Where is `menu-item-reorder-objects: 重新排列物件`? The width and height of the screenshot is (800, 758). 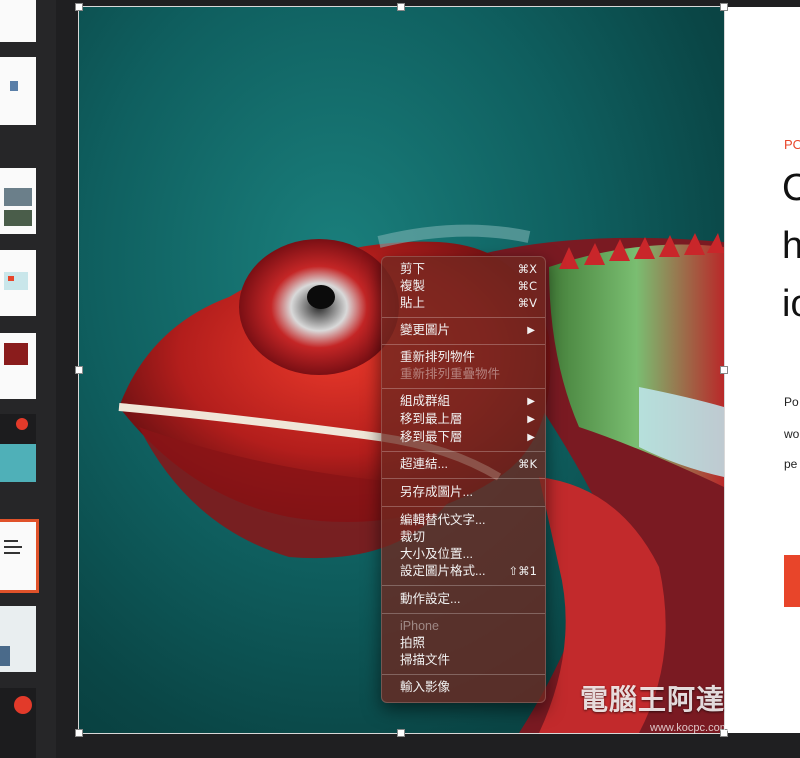 menu-item-reorder-objects: 重新排列物件 is located at coordinates (463, 357).